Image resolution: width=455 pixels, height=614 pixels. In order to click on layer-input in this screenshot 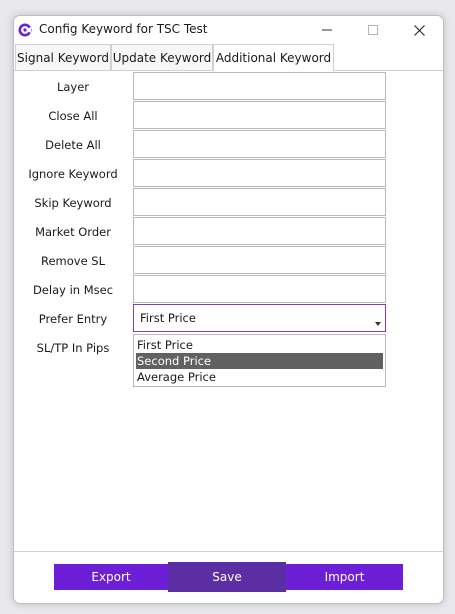, I will do `click(259, 86)`.